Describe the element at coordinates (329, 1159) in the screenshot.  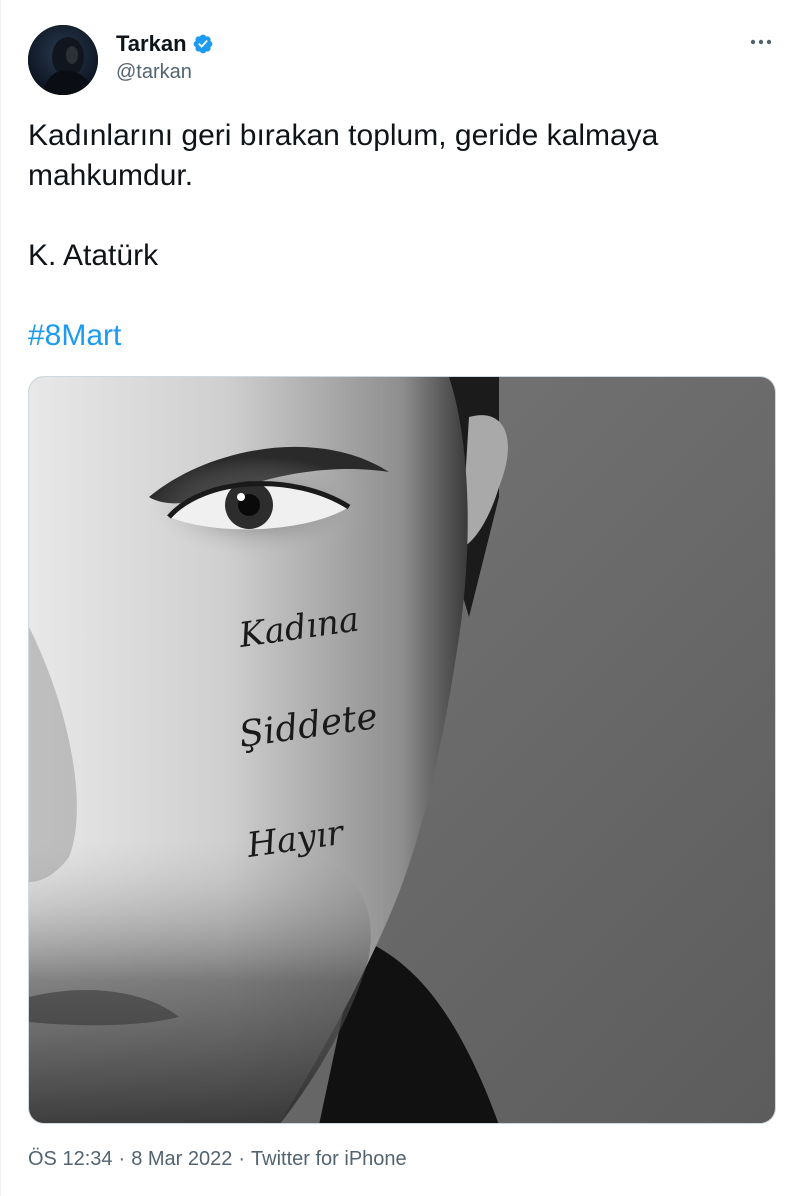
I see `tweet-source: Twitter for iPhone` at that location.